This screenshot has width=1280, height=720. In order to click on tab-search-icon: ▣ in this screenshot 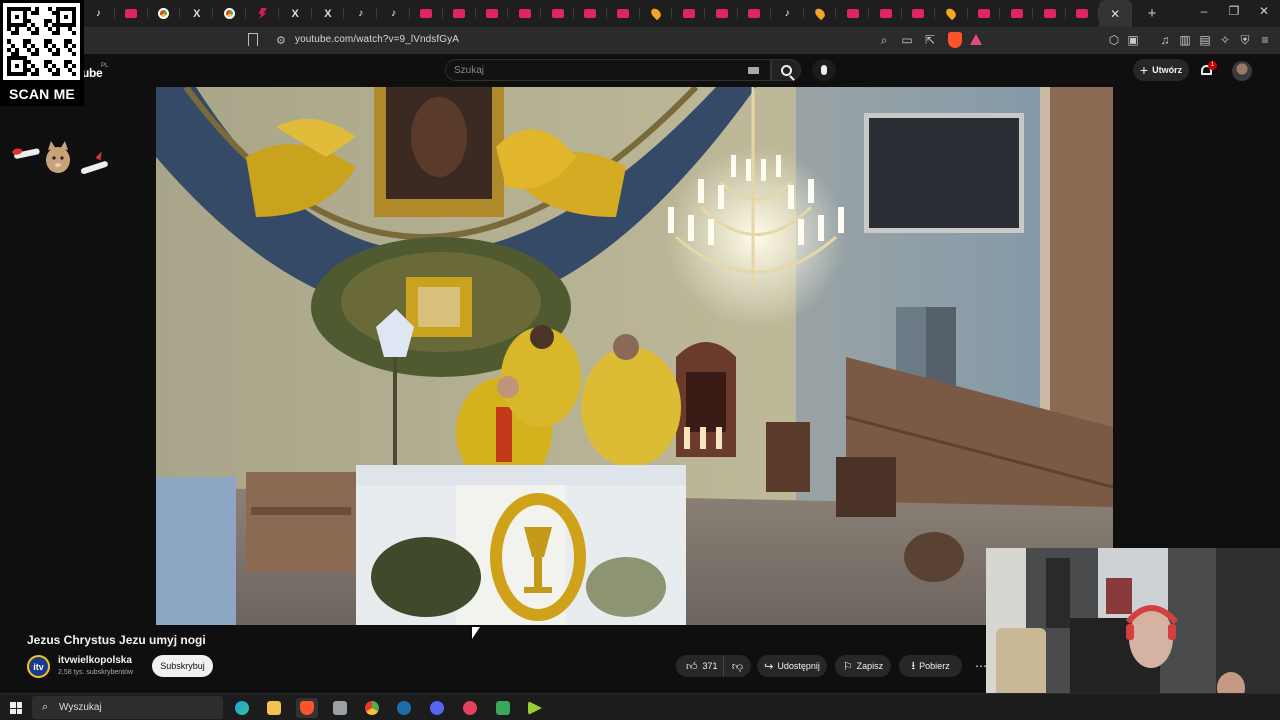, I will do `click(1133, 40)`.